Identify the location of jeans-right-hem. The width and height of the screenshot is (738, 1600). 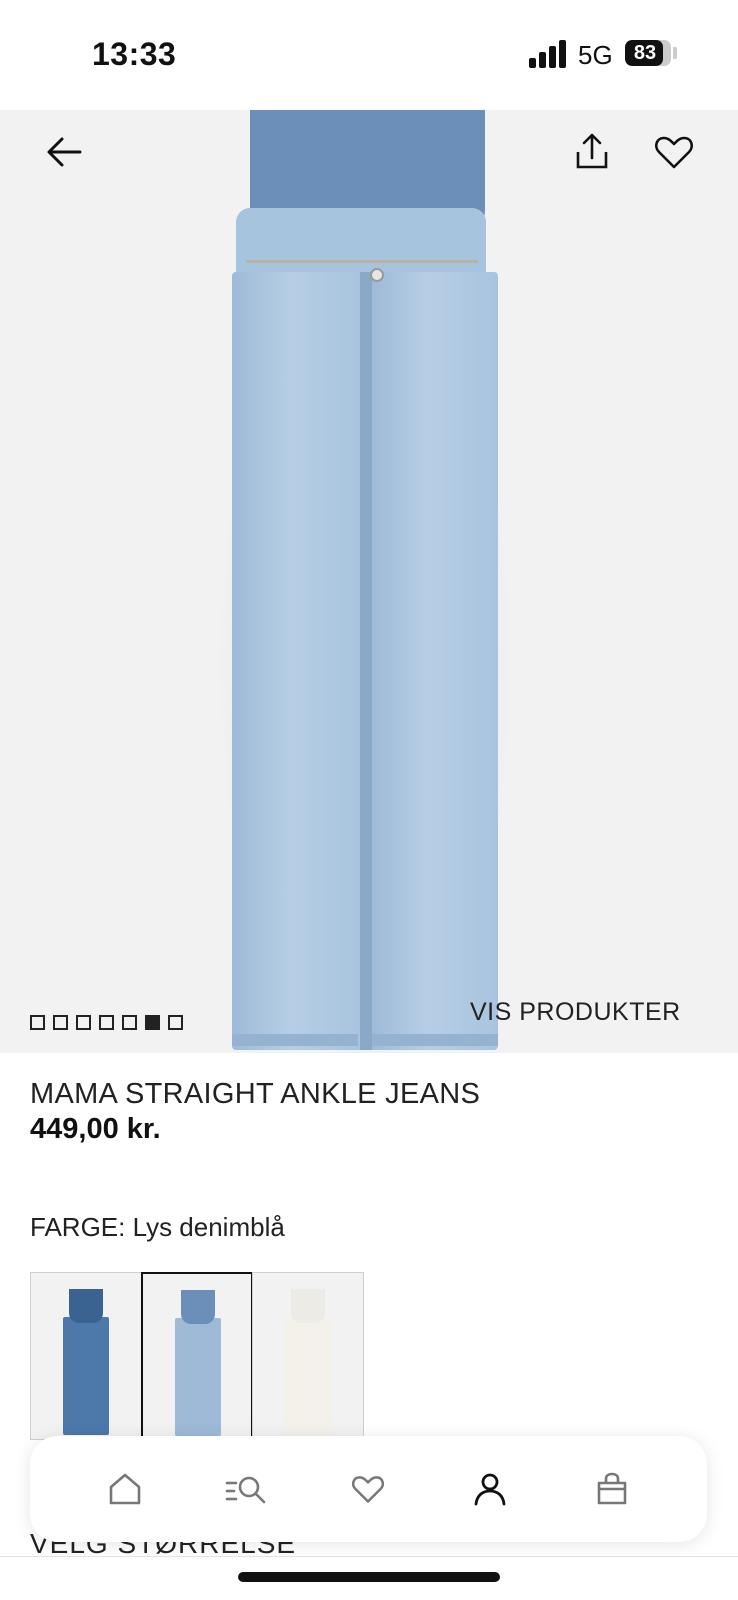
(435, 1040).